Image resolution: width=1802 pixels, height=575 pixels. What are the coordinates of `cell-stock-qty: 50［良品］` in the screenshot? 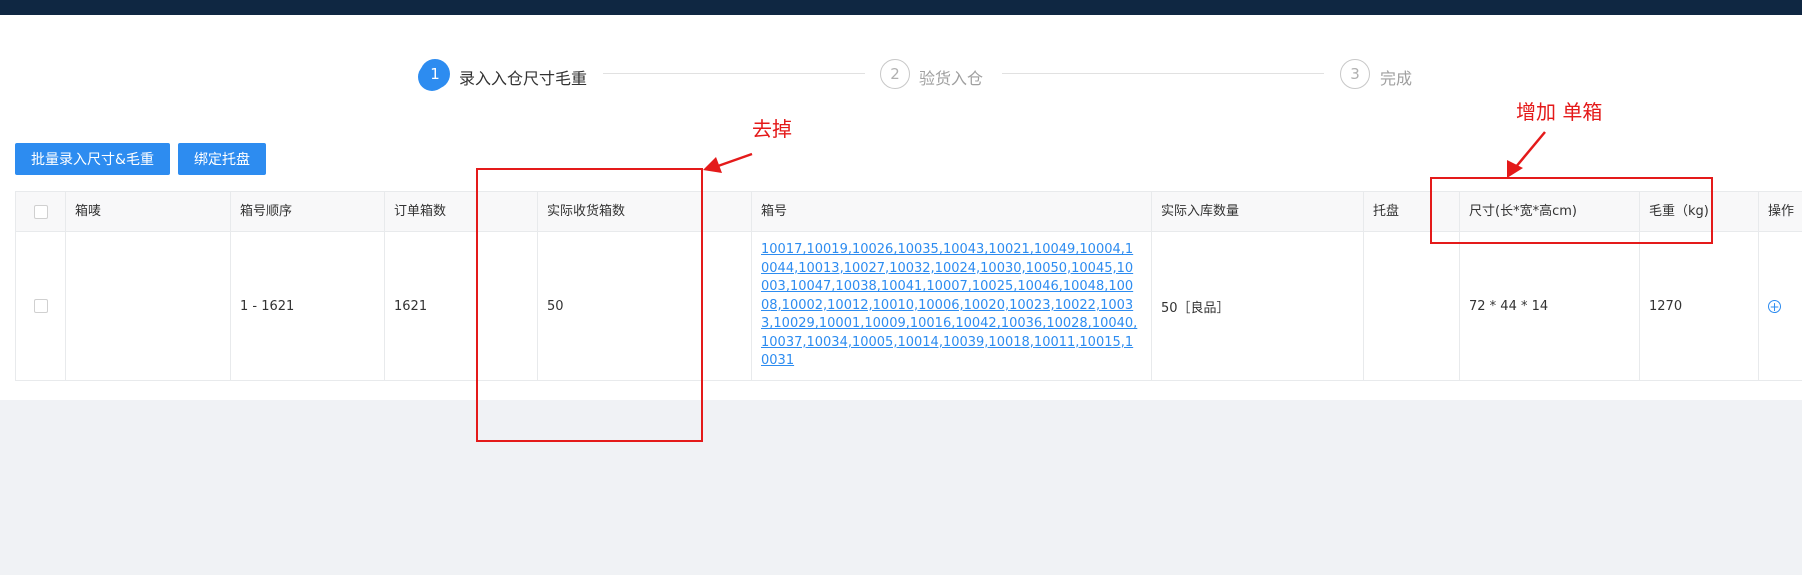 It's located at (1258, 306).